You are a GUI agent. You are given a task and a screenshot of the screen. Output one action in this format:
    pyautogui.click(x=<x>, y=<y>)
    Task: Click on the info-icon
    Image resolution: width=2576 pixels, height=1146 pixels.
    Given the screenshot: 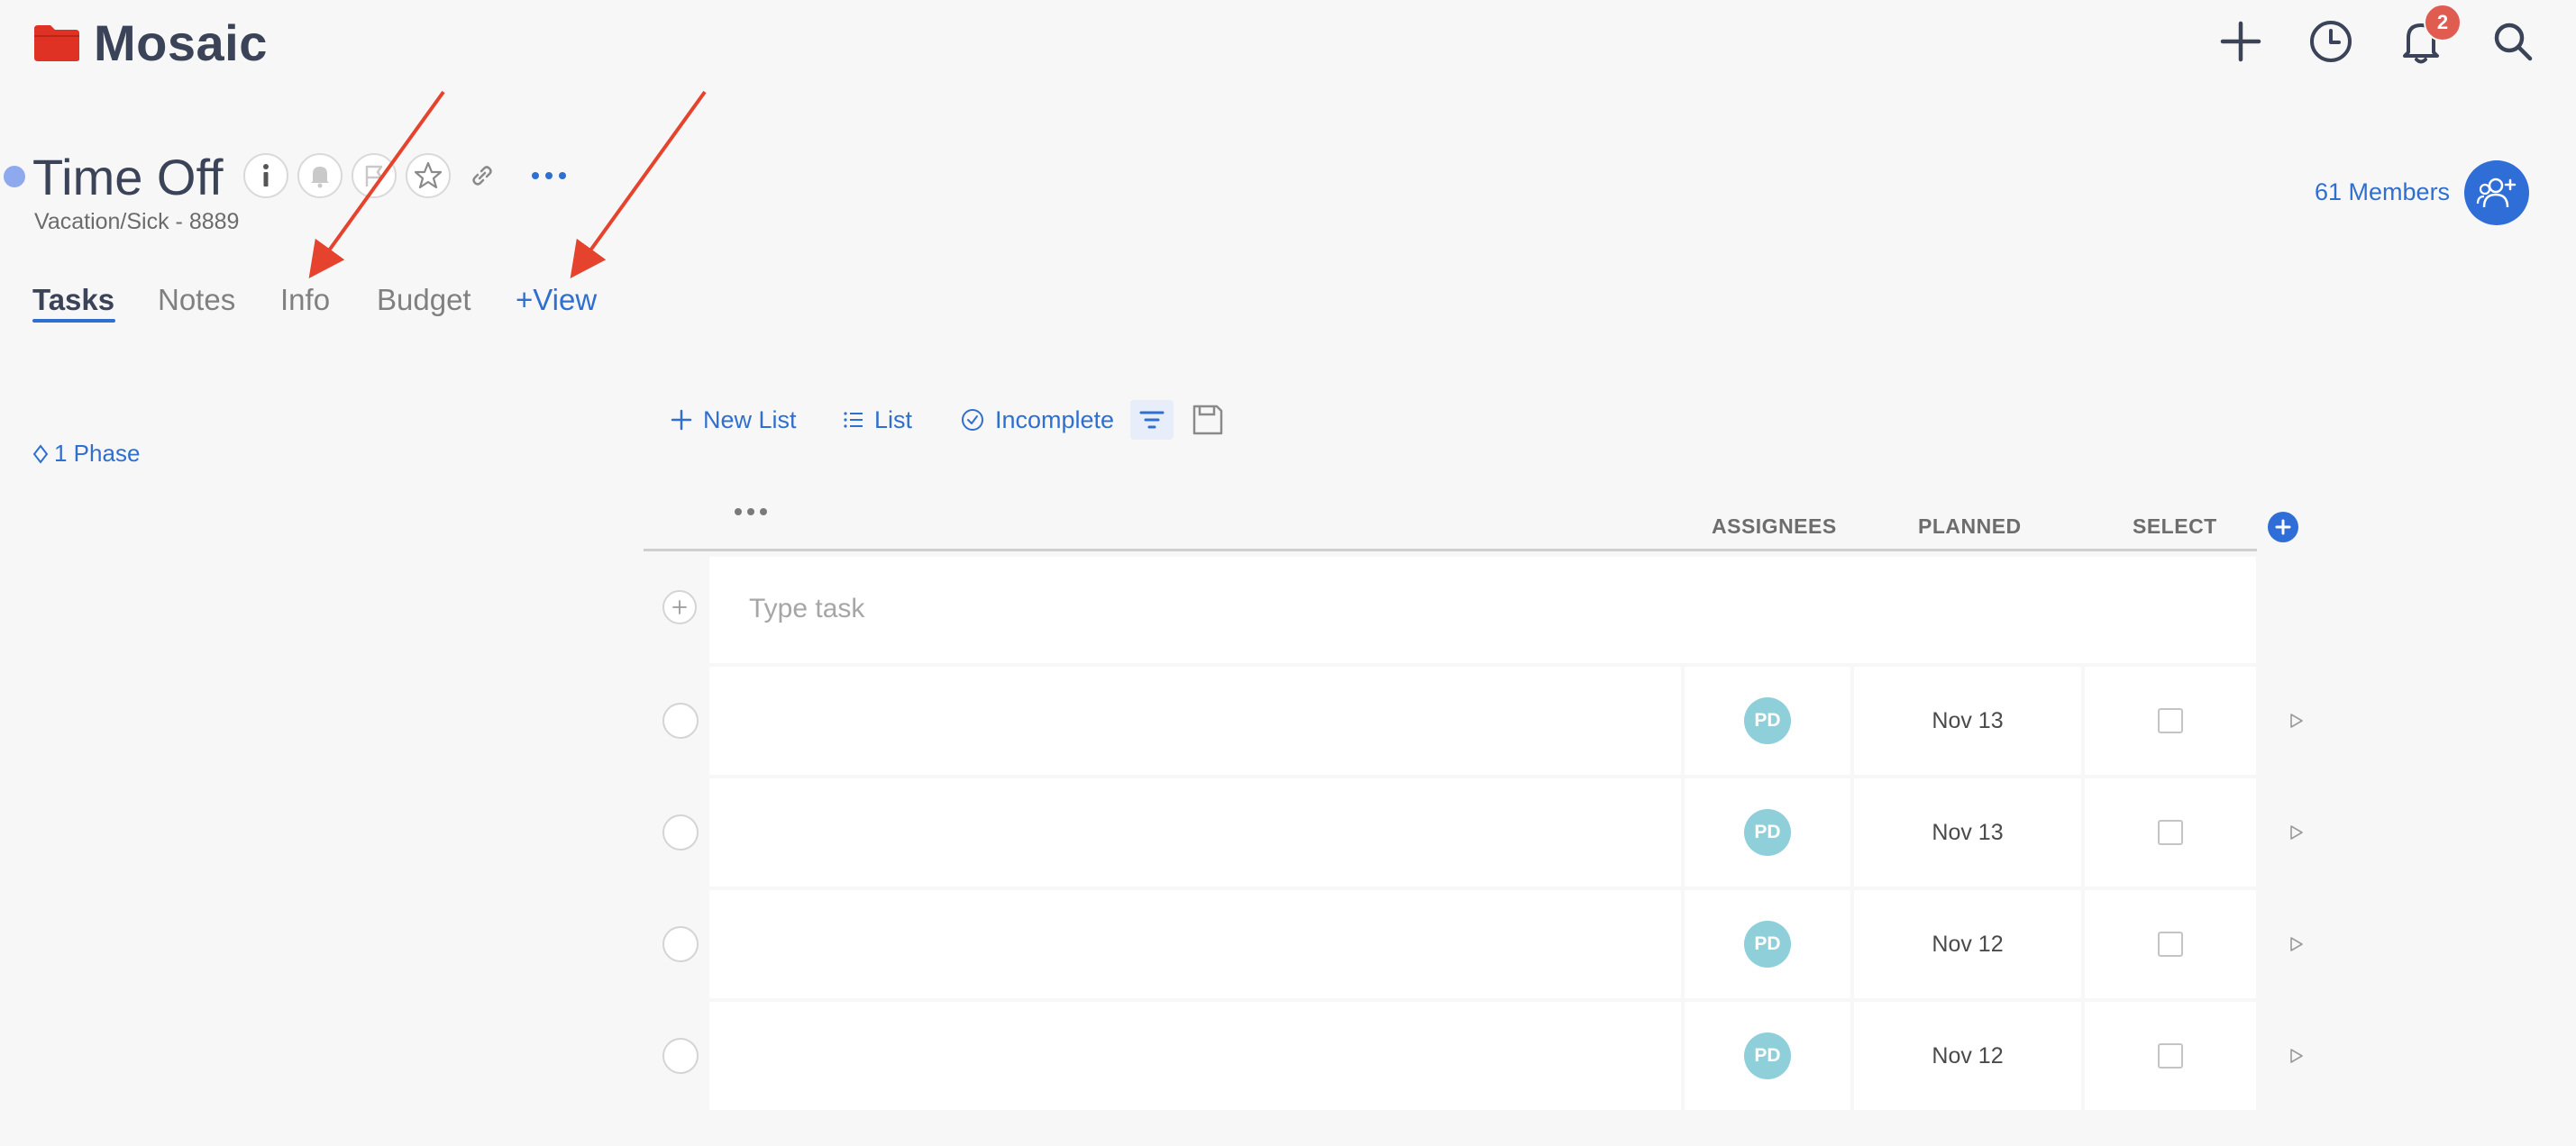 What is the action you would take?
    pyautogui.click(x=265, y=175)
    